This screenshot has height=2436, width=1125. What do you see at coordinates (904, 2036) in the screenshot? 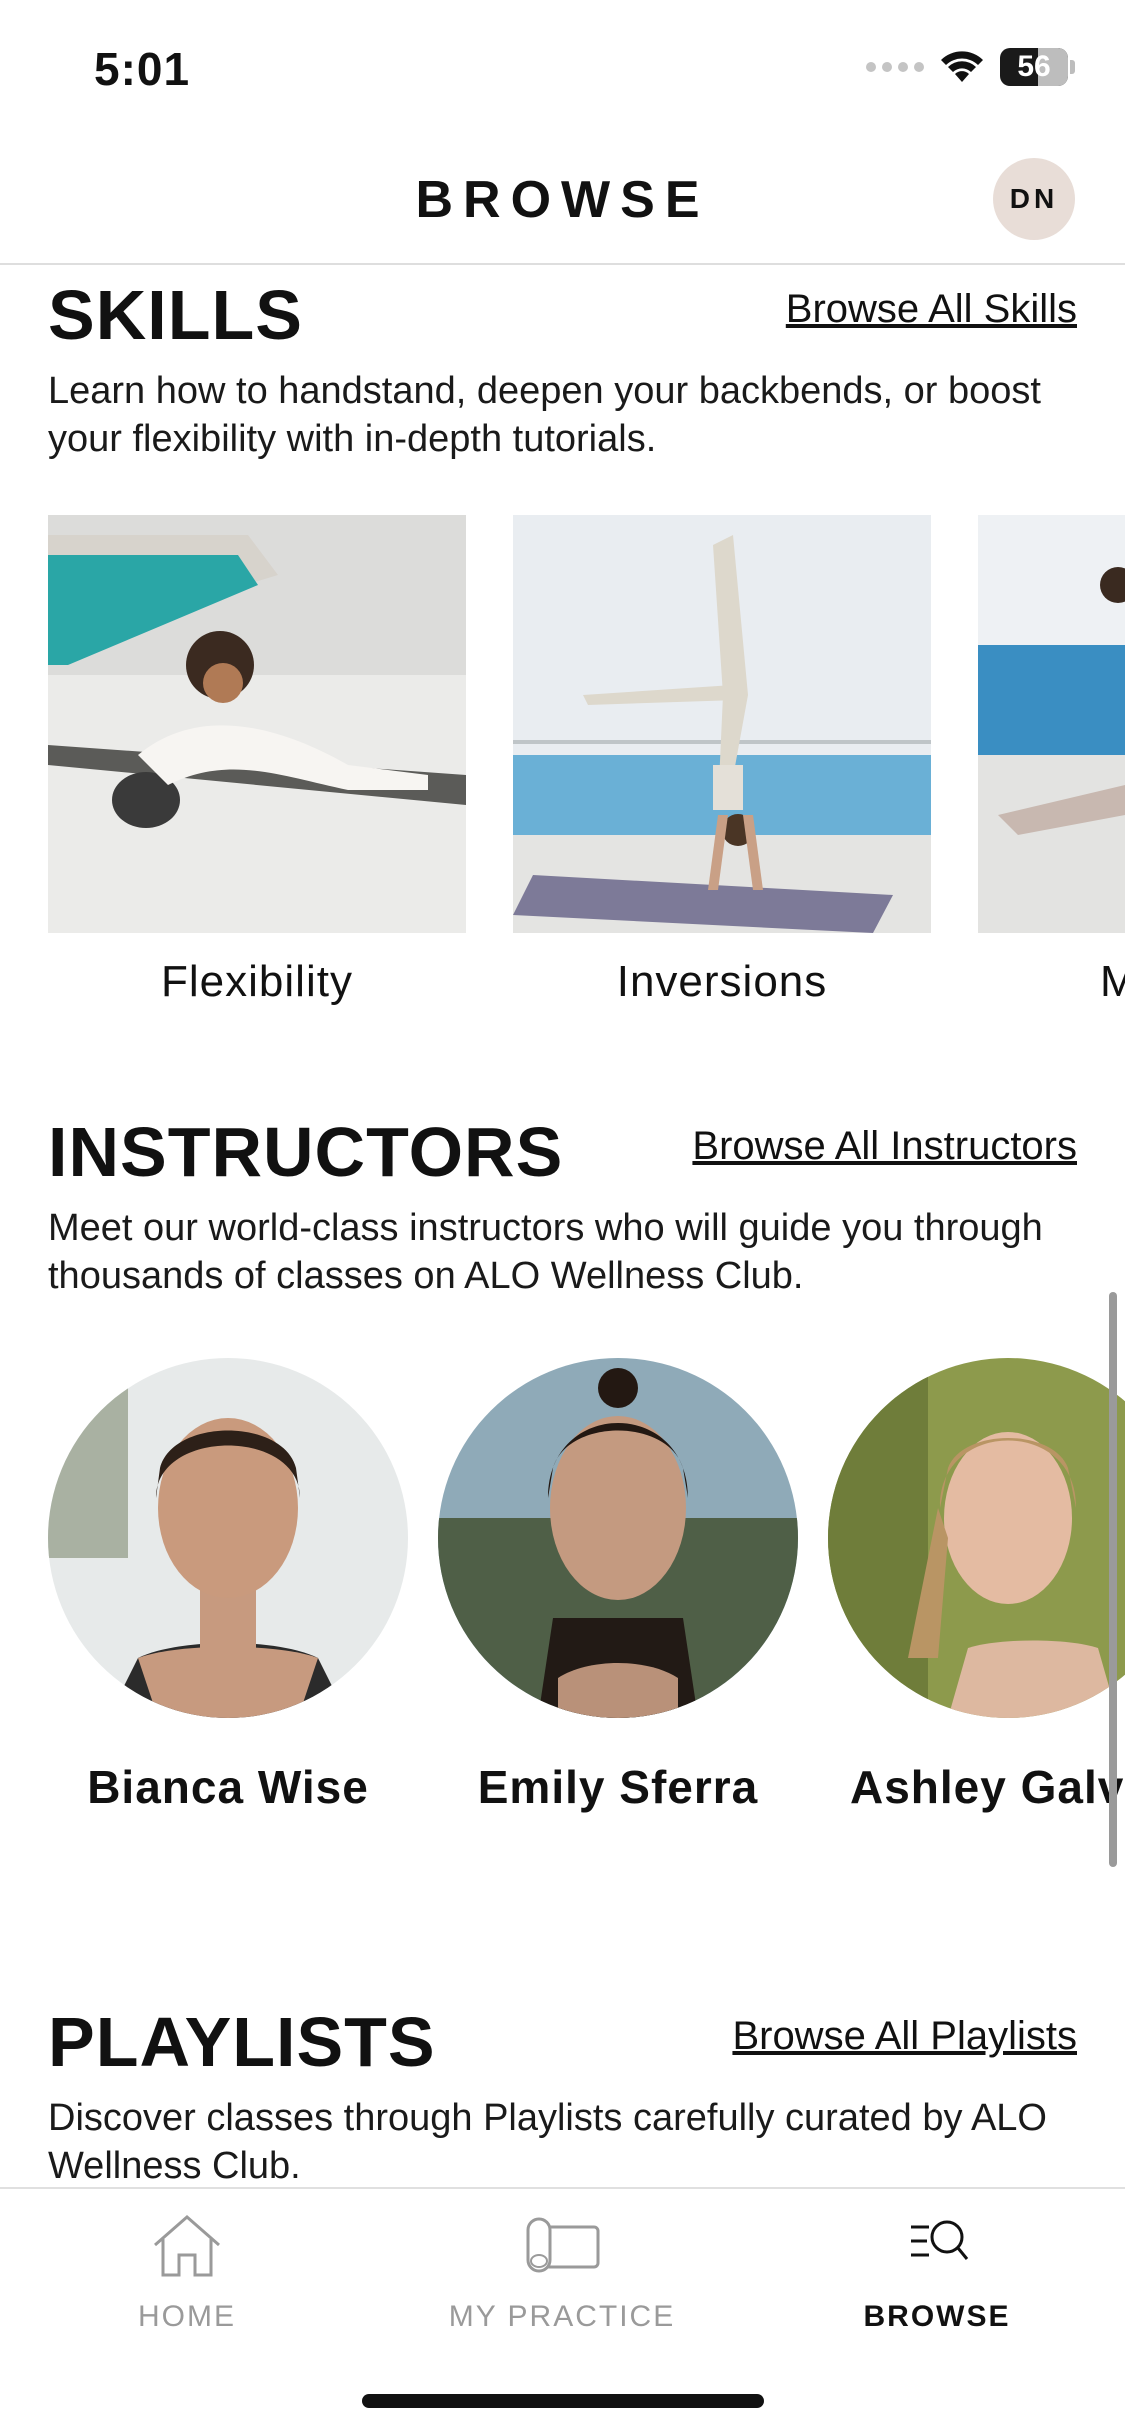
I see `browse-all-playlists-link: Browse All Playlists` at bounding box center [904, 2036].